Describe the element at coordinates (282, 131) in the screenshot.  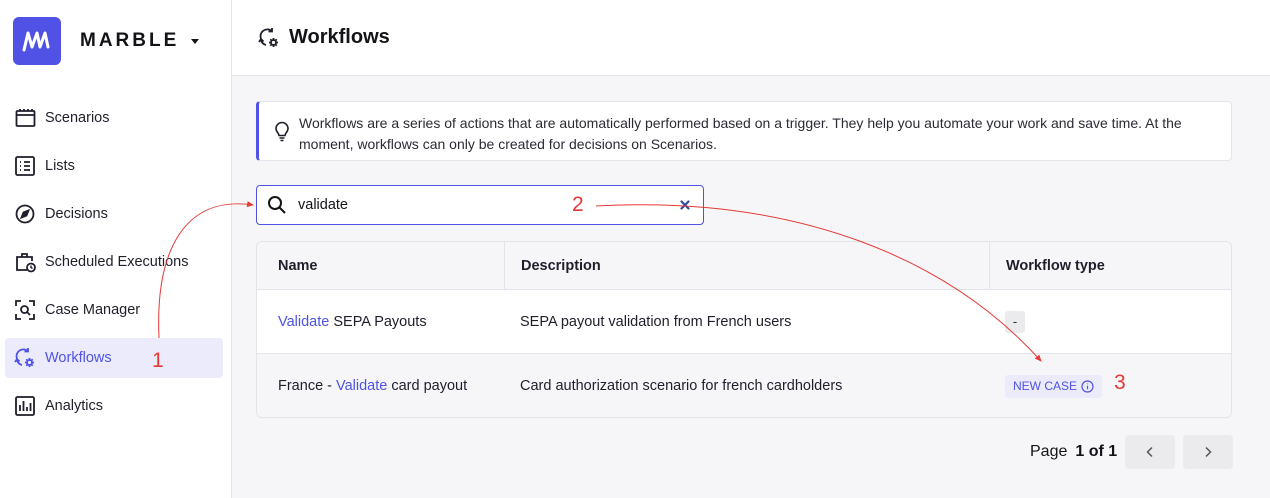
I see `lightbulb-icon` at that location.